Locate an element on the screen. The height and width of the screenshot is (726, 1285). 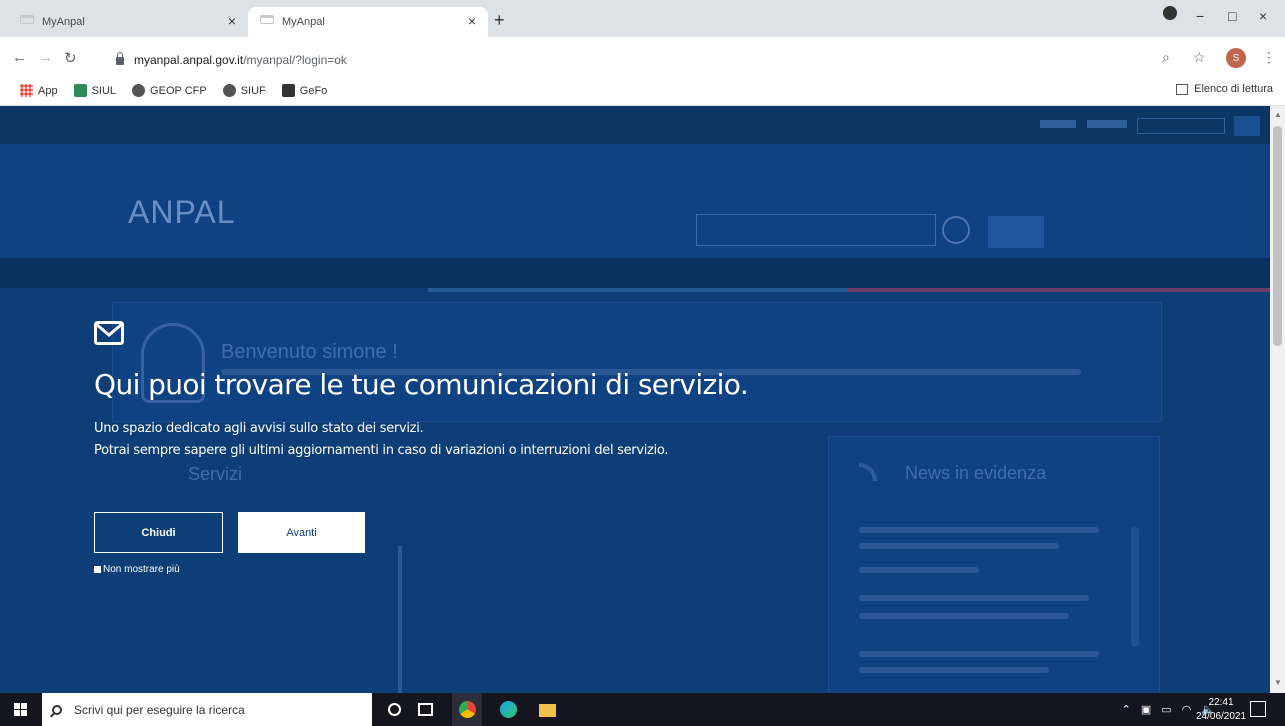
bookmark-gefo: GeFo is located at coordinates (304, 90).